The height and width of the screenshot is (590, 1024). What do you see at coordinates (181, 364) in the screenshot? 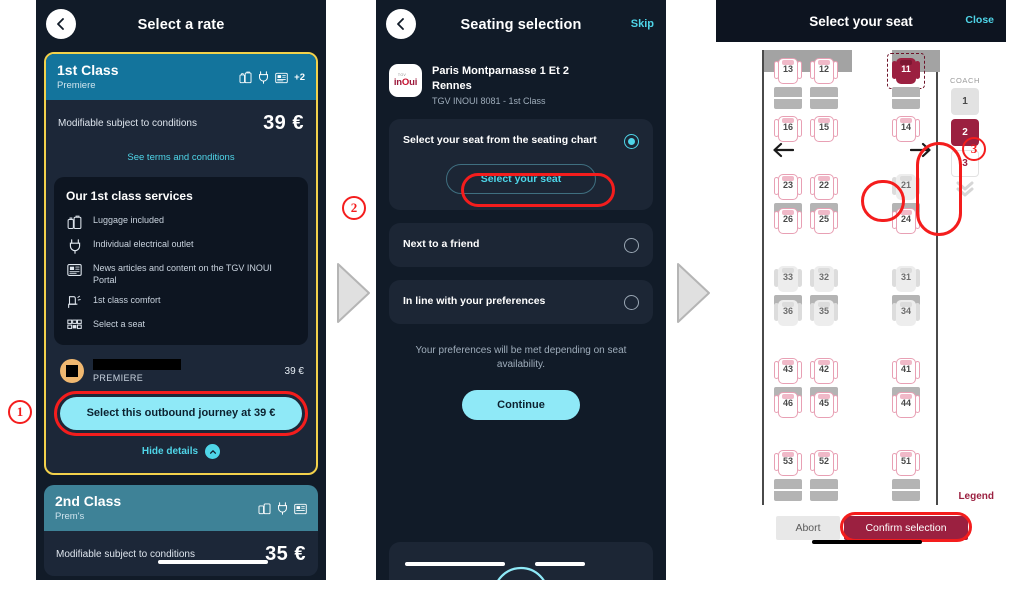
I see `traveller-row: PREMIERE 39 €` at bounding box center [181, 364].